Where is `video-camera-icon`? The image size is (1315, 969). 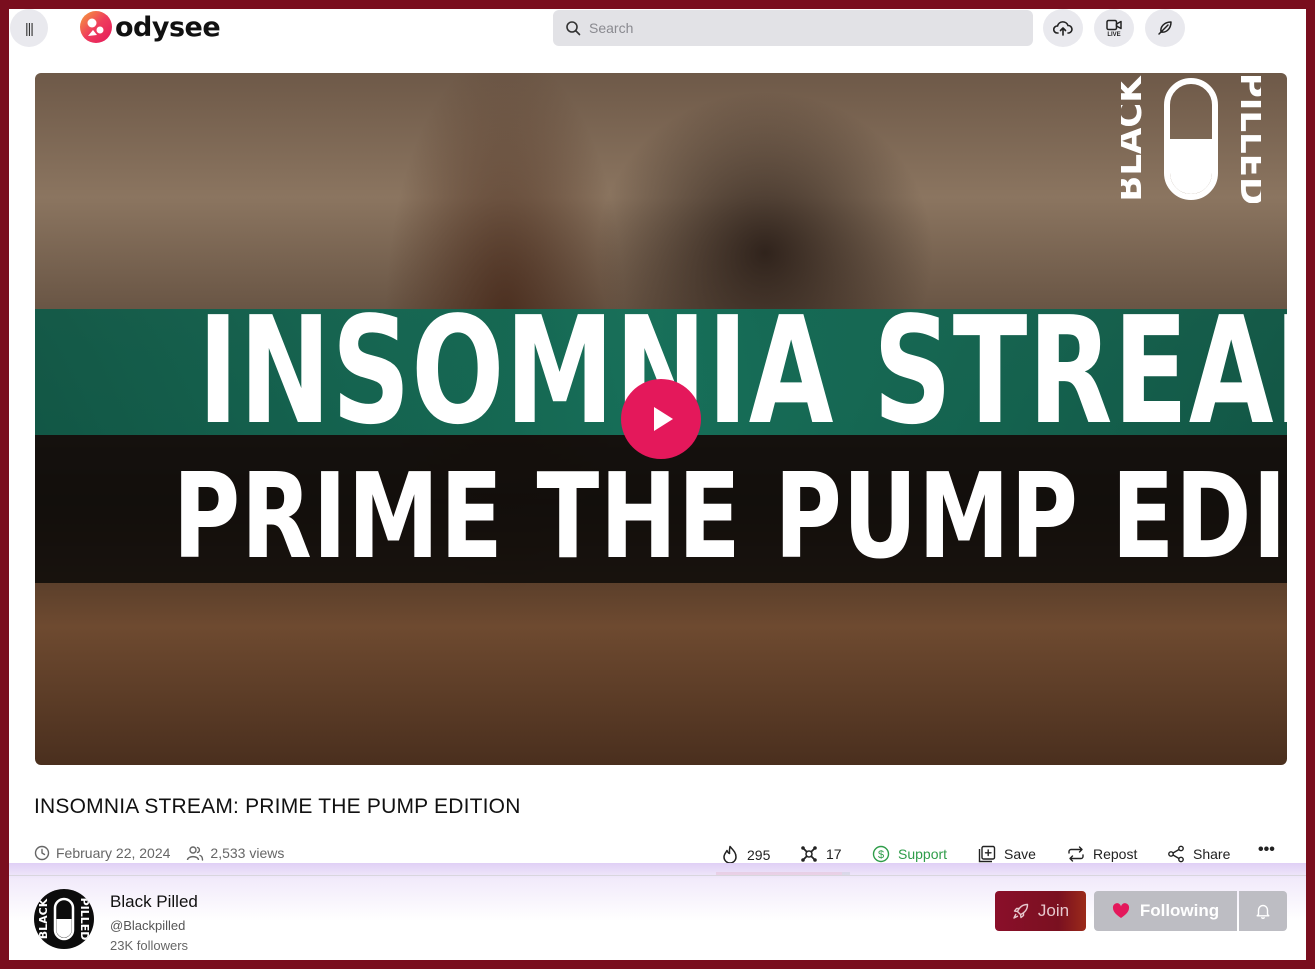
video-camera-icon is located at coordinates (1114, 24).